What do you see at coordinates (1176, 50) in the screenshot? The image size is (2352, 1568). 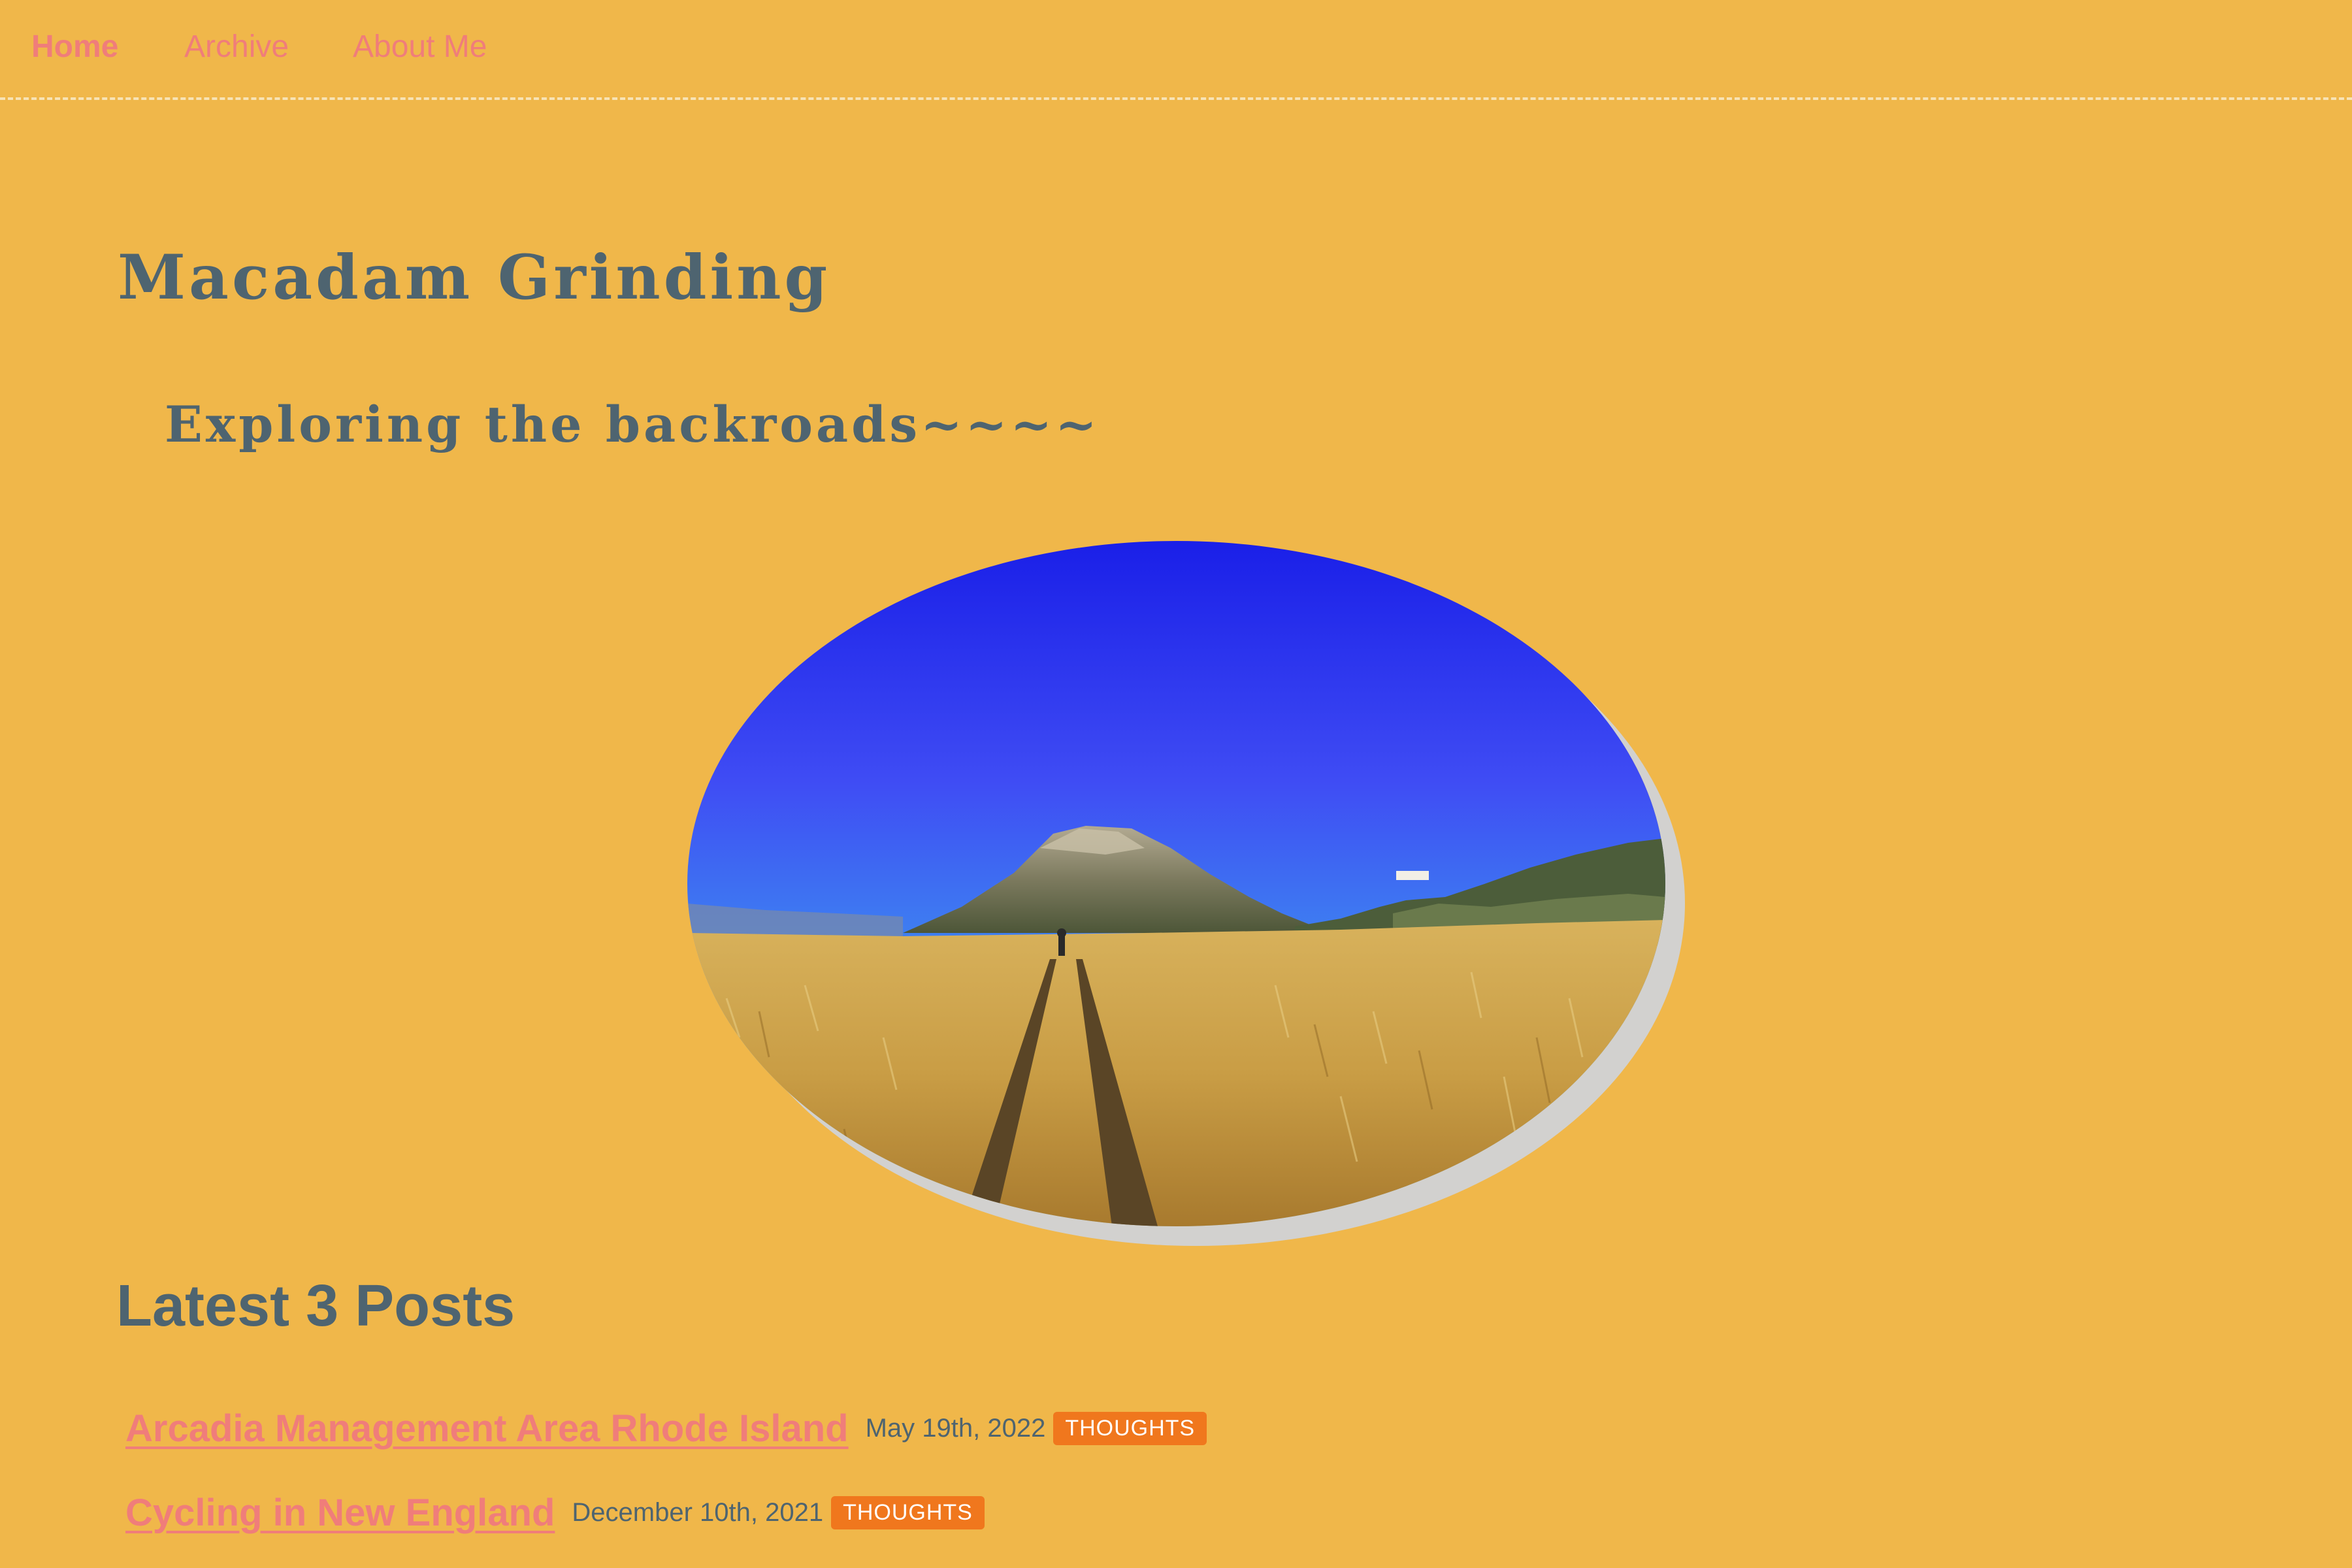 I see `top-navigation: Home Archive About Me` at bounding box center [1176, 50].